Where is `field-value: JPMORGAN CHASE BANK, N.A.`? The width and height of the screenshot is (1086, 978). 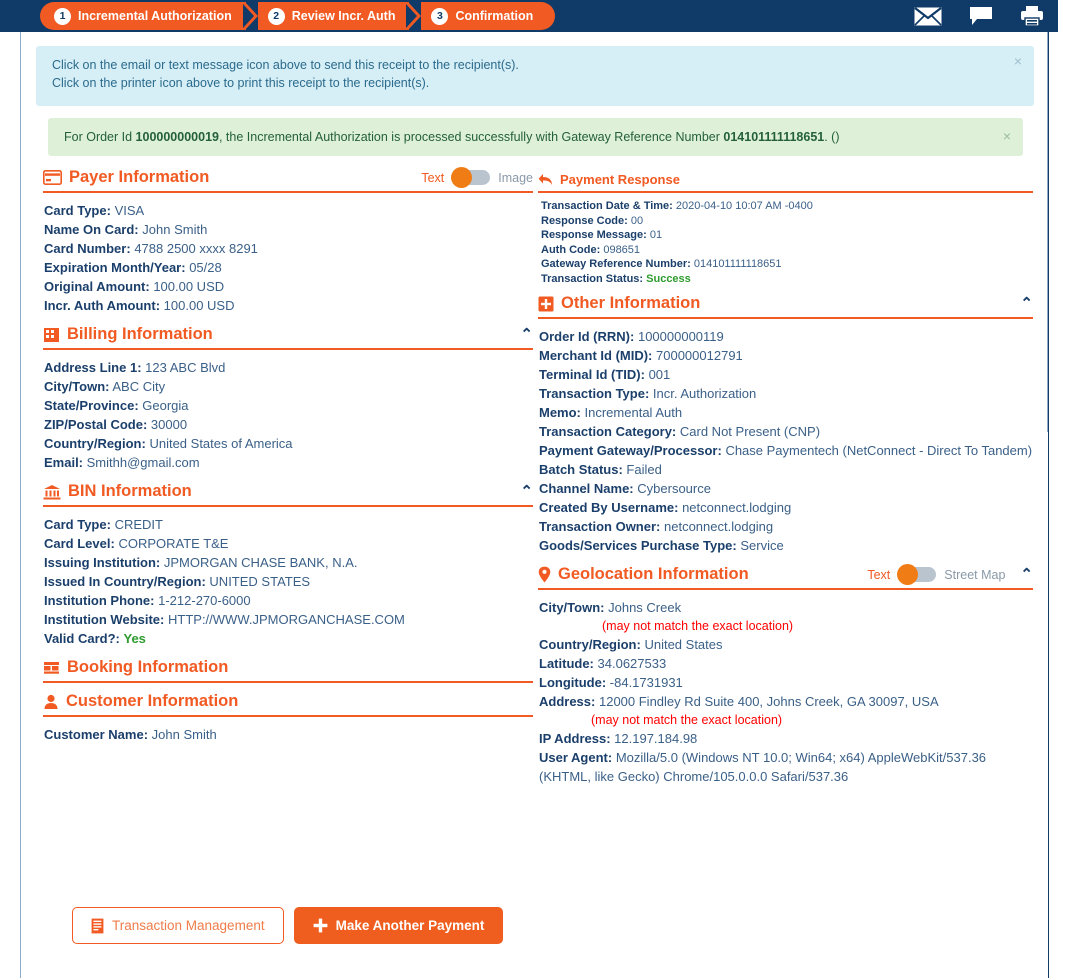
field-value: JPMORGAN CHASE BANK, N.A. is located at coordinates (260, 562).